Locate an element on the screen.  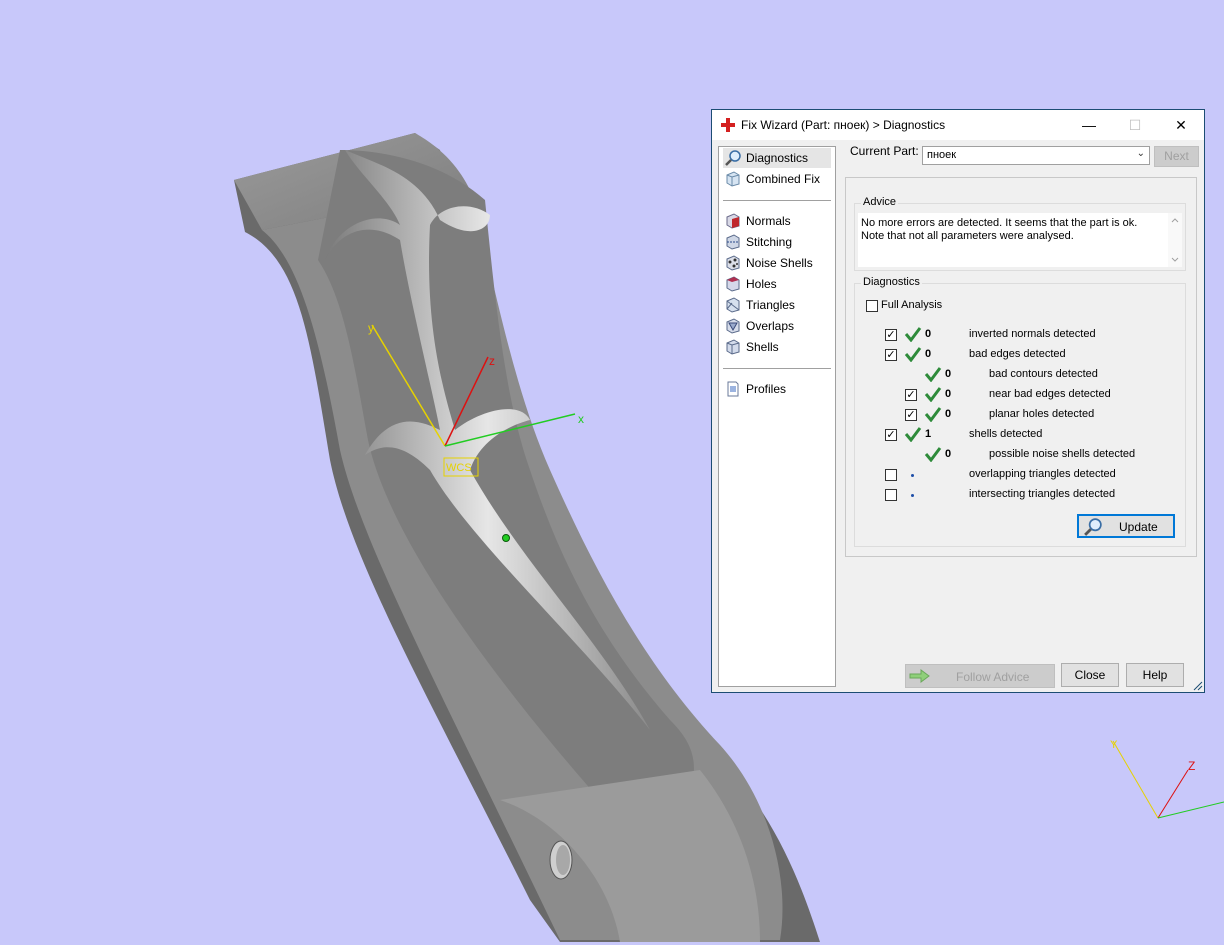
nav-item-normals: Normals is located at coordinates (777, 221).